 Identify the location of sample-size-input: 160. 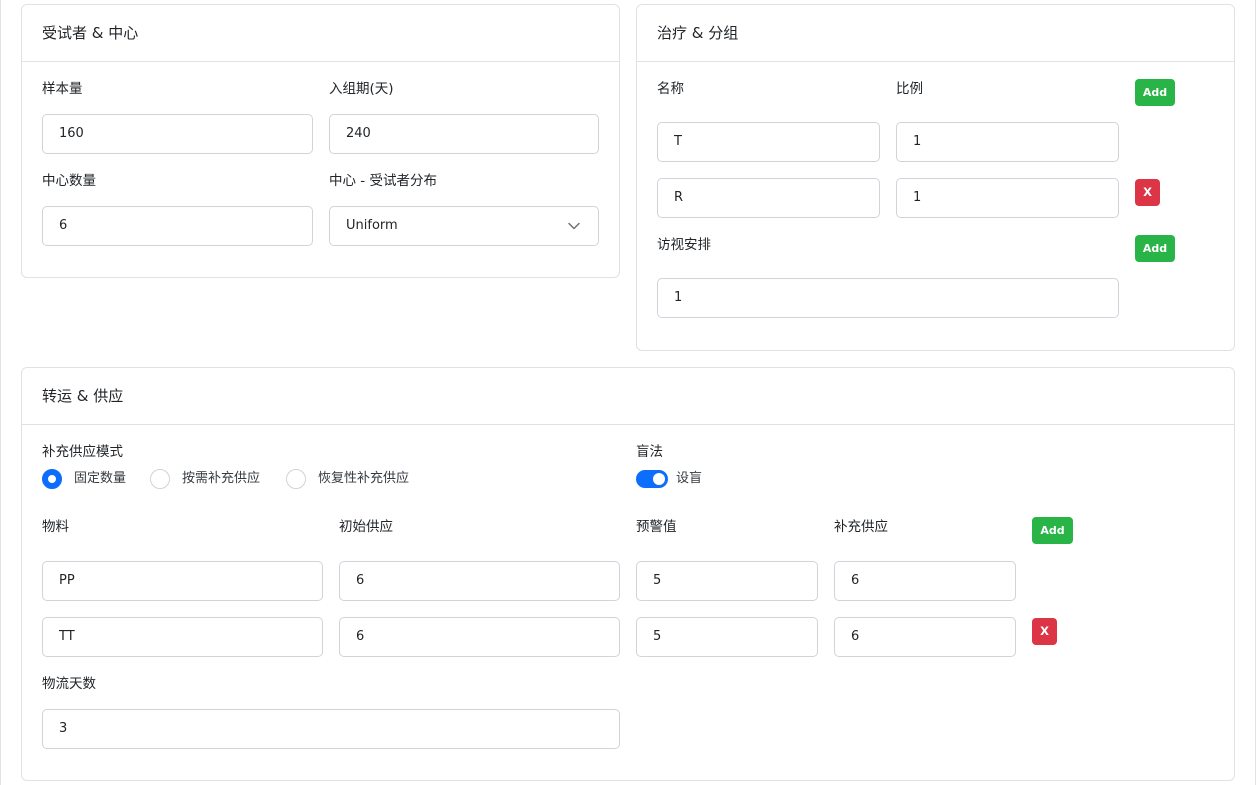
(177, 134).